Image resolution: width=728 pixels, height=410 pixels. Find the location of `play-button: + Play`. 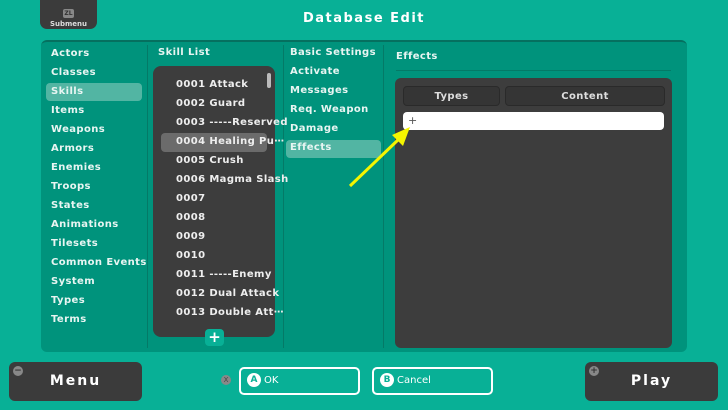

play-button: + Play is located at coordinates (651, 381).